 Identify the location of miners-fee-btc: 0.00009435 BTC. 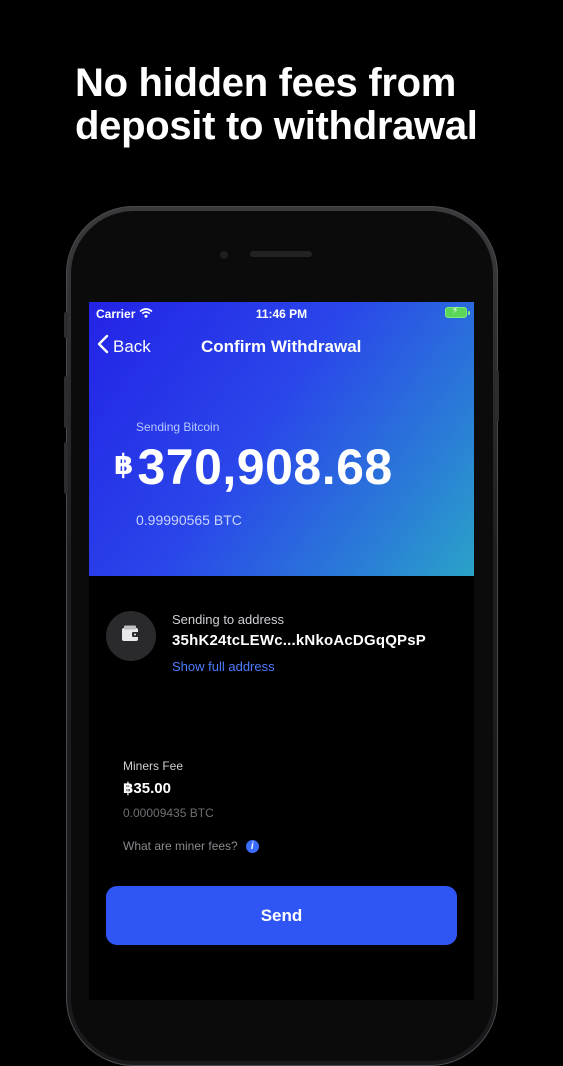
(168, 813).